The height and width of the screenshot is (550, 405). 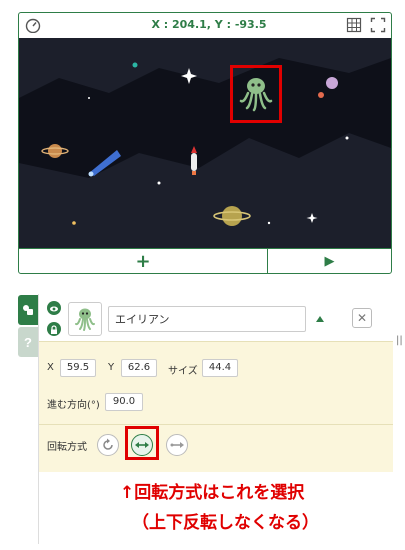 I want to click on rotation-dont-rotate-button, so click(x=177, y=445).